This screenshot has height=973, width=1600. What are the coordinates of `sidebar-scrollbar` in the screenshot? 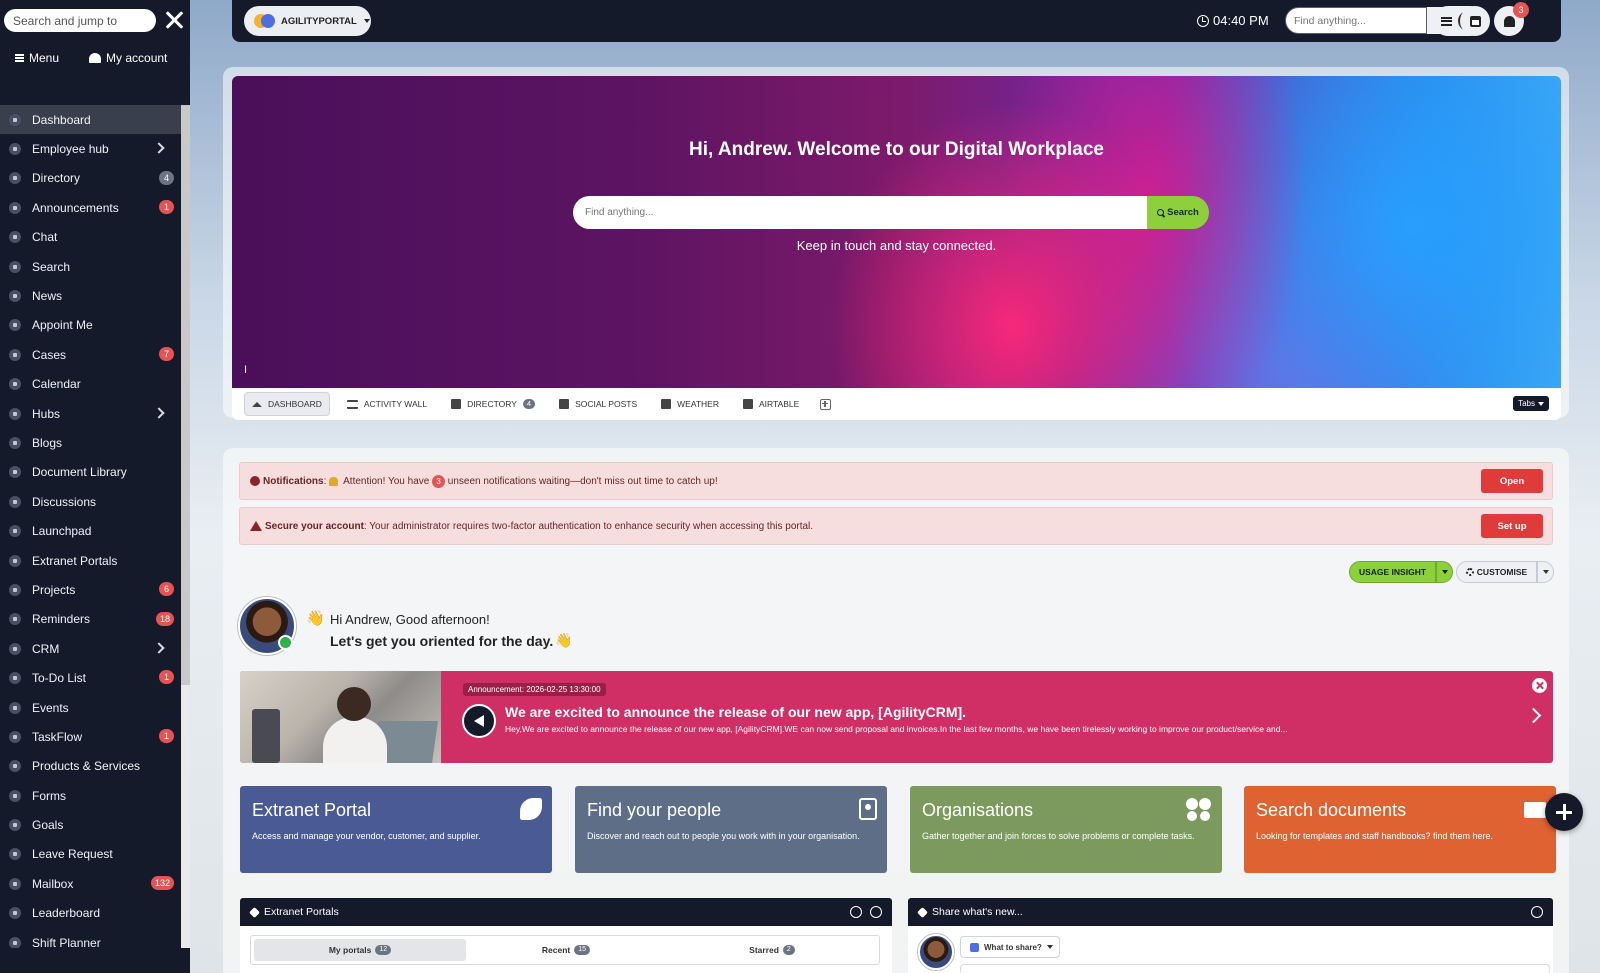 It's located at (185, 526).